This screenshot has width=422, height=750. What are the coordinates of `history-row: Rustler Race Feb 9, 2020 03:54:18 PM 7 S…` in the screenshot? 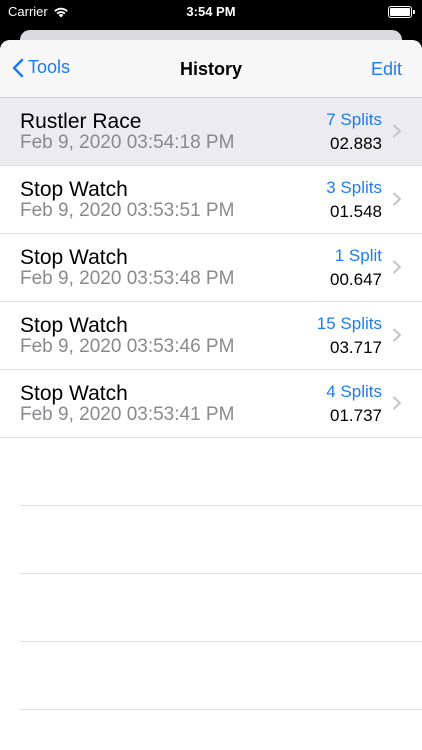 It's located at (211, 132).